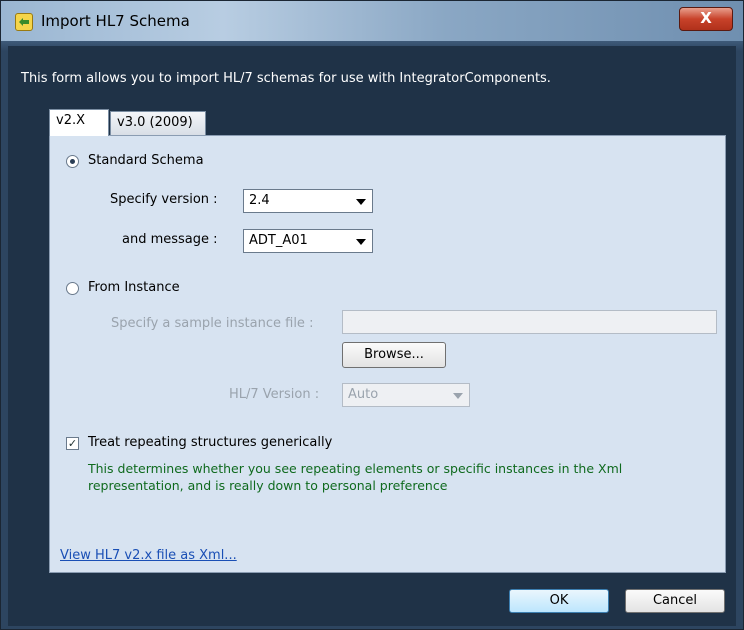 The height and width of the screenshot is (630, 744). Describe the element at coordinates (308, 201) in the screenshot. I see `version-select: 2.4` at that location.